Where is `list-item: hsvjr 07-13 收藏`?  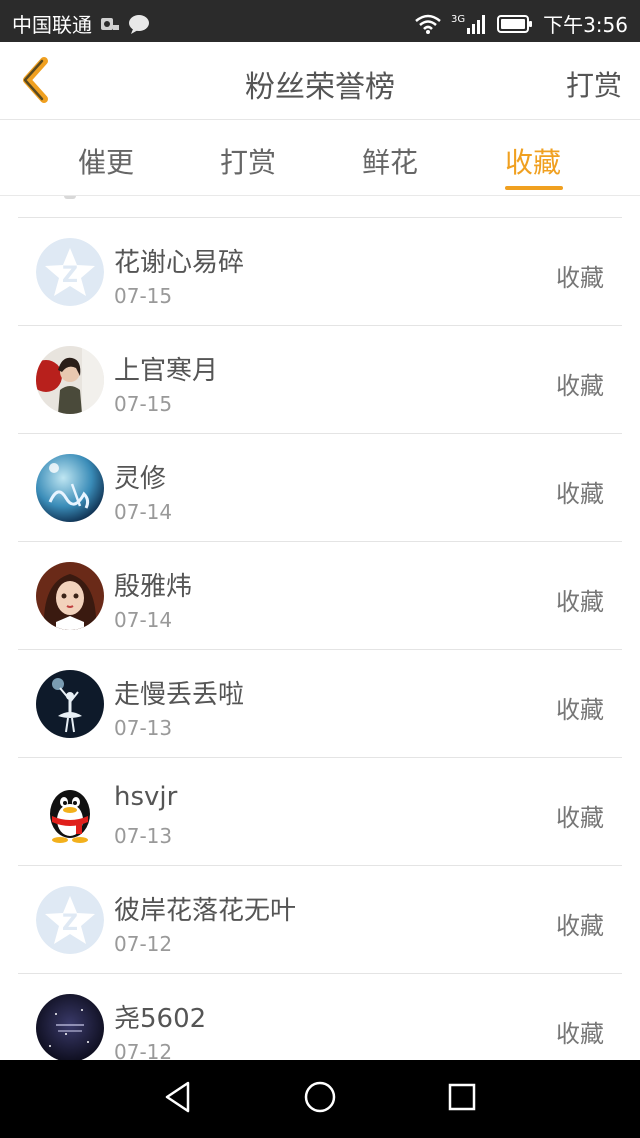
list-item: hsvjr 07-13 收藏 is located at coordinates (320, 812).